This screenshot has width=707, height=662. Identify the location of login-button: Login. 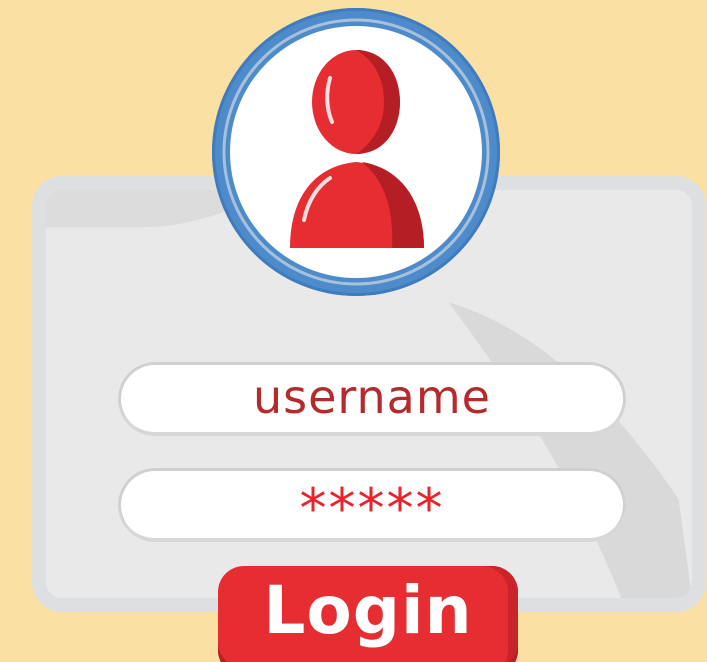
(368, 614).